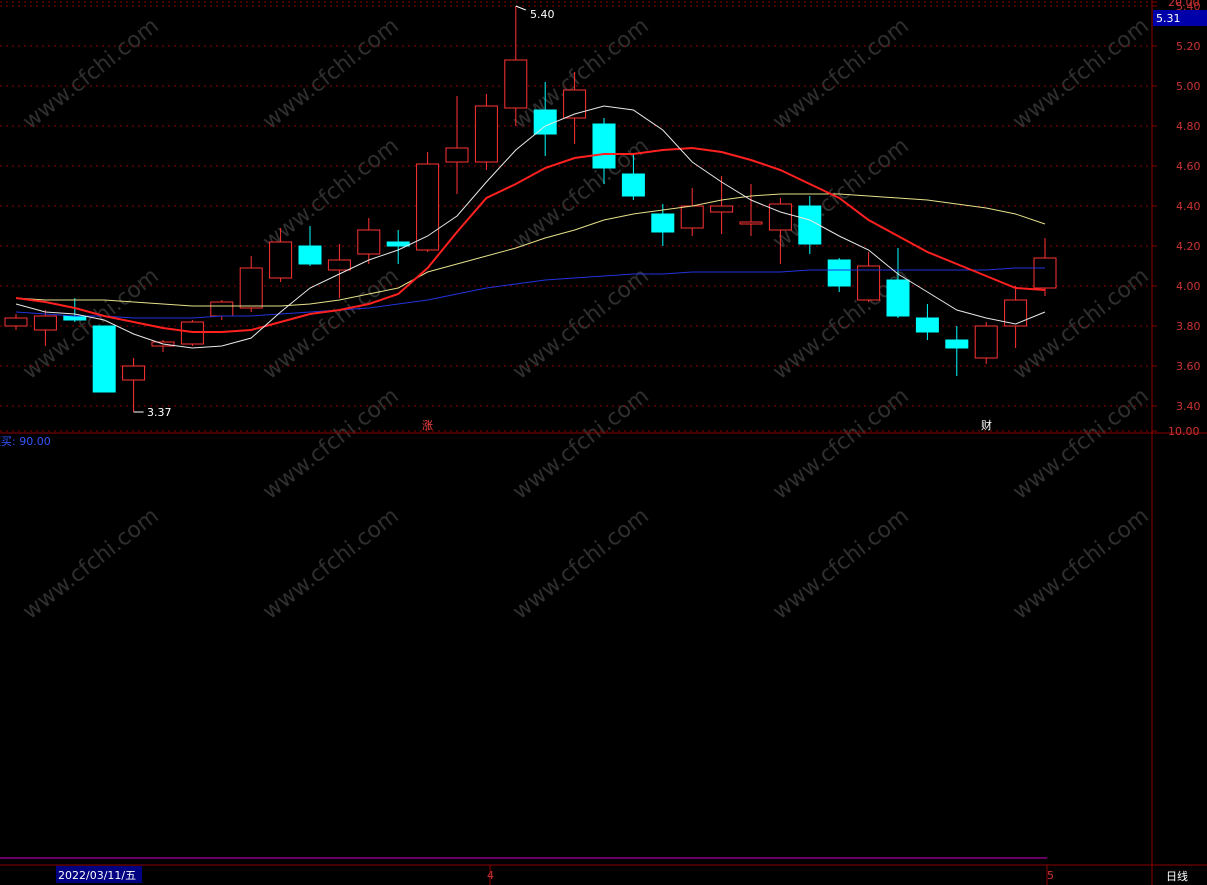 The image size is (1207, 885). Describe the element at coordinates (1188, 46) in the screenshot. I see `price-tick-label: 5.20` at that location.